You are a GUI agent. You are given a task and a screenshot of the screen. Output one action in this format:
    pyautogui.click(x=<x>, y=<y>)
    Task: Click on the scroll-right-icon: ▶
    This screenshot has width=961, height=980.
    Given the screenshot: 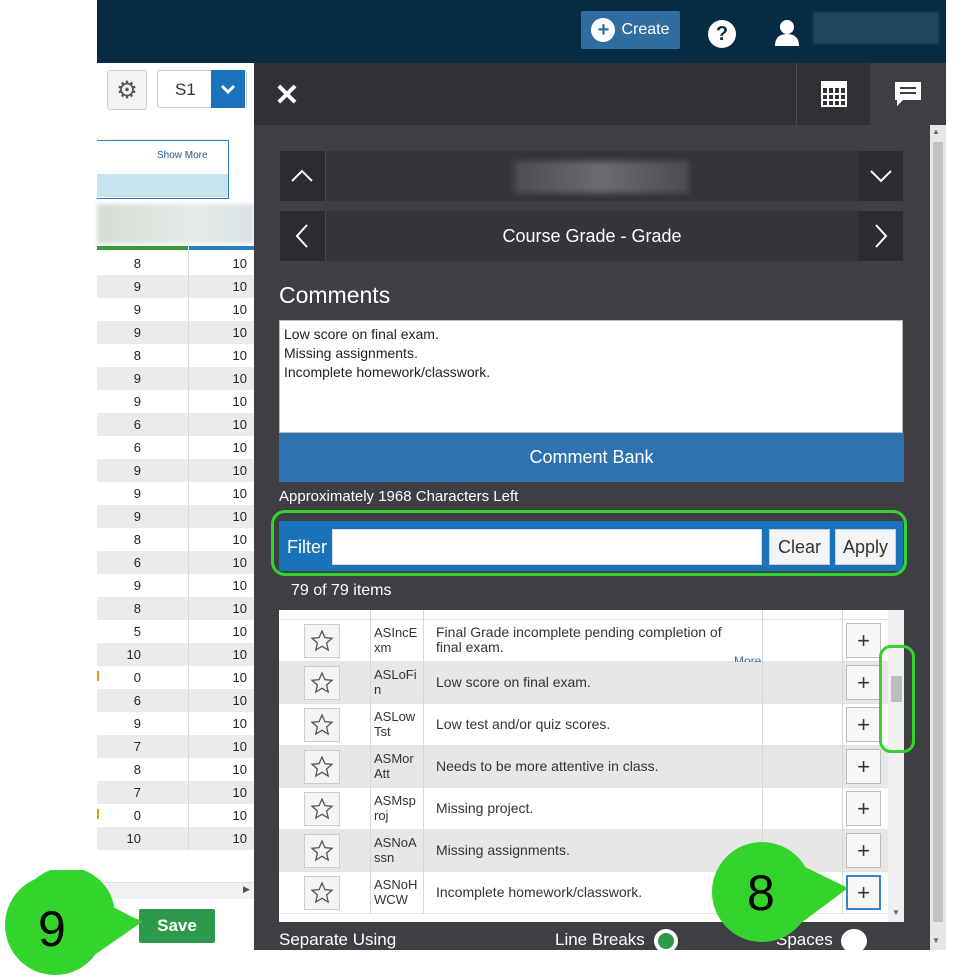 What is the action you would take?
    pyautogui.click(x=246, y=889)
    